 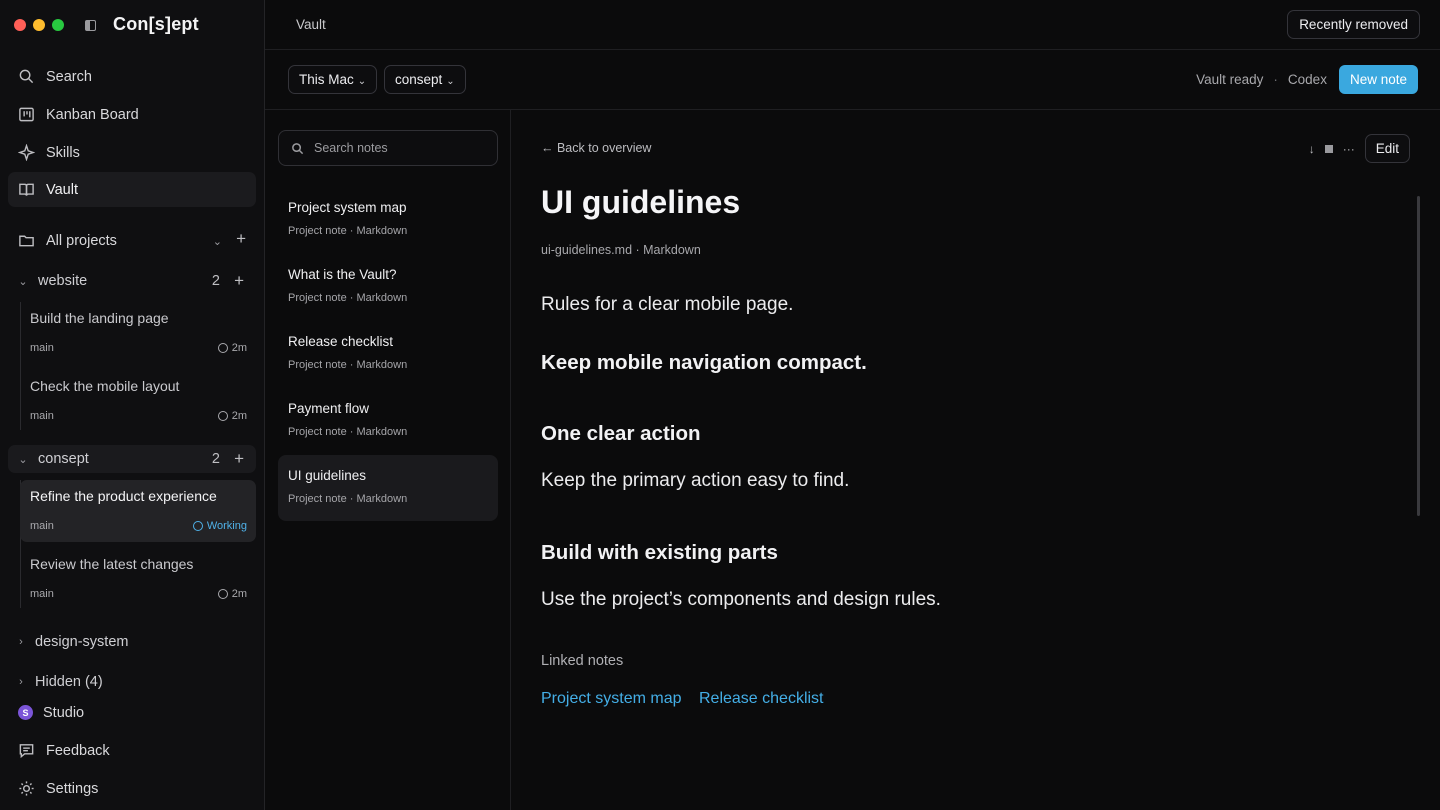 What do you see at coordinates (90, 25) in the screenshot?
I see `sidebar-toggle-icon` at bounding box center [90, 25].